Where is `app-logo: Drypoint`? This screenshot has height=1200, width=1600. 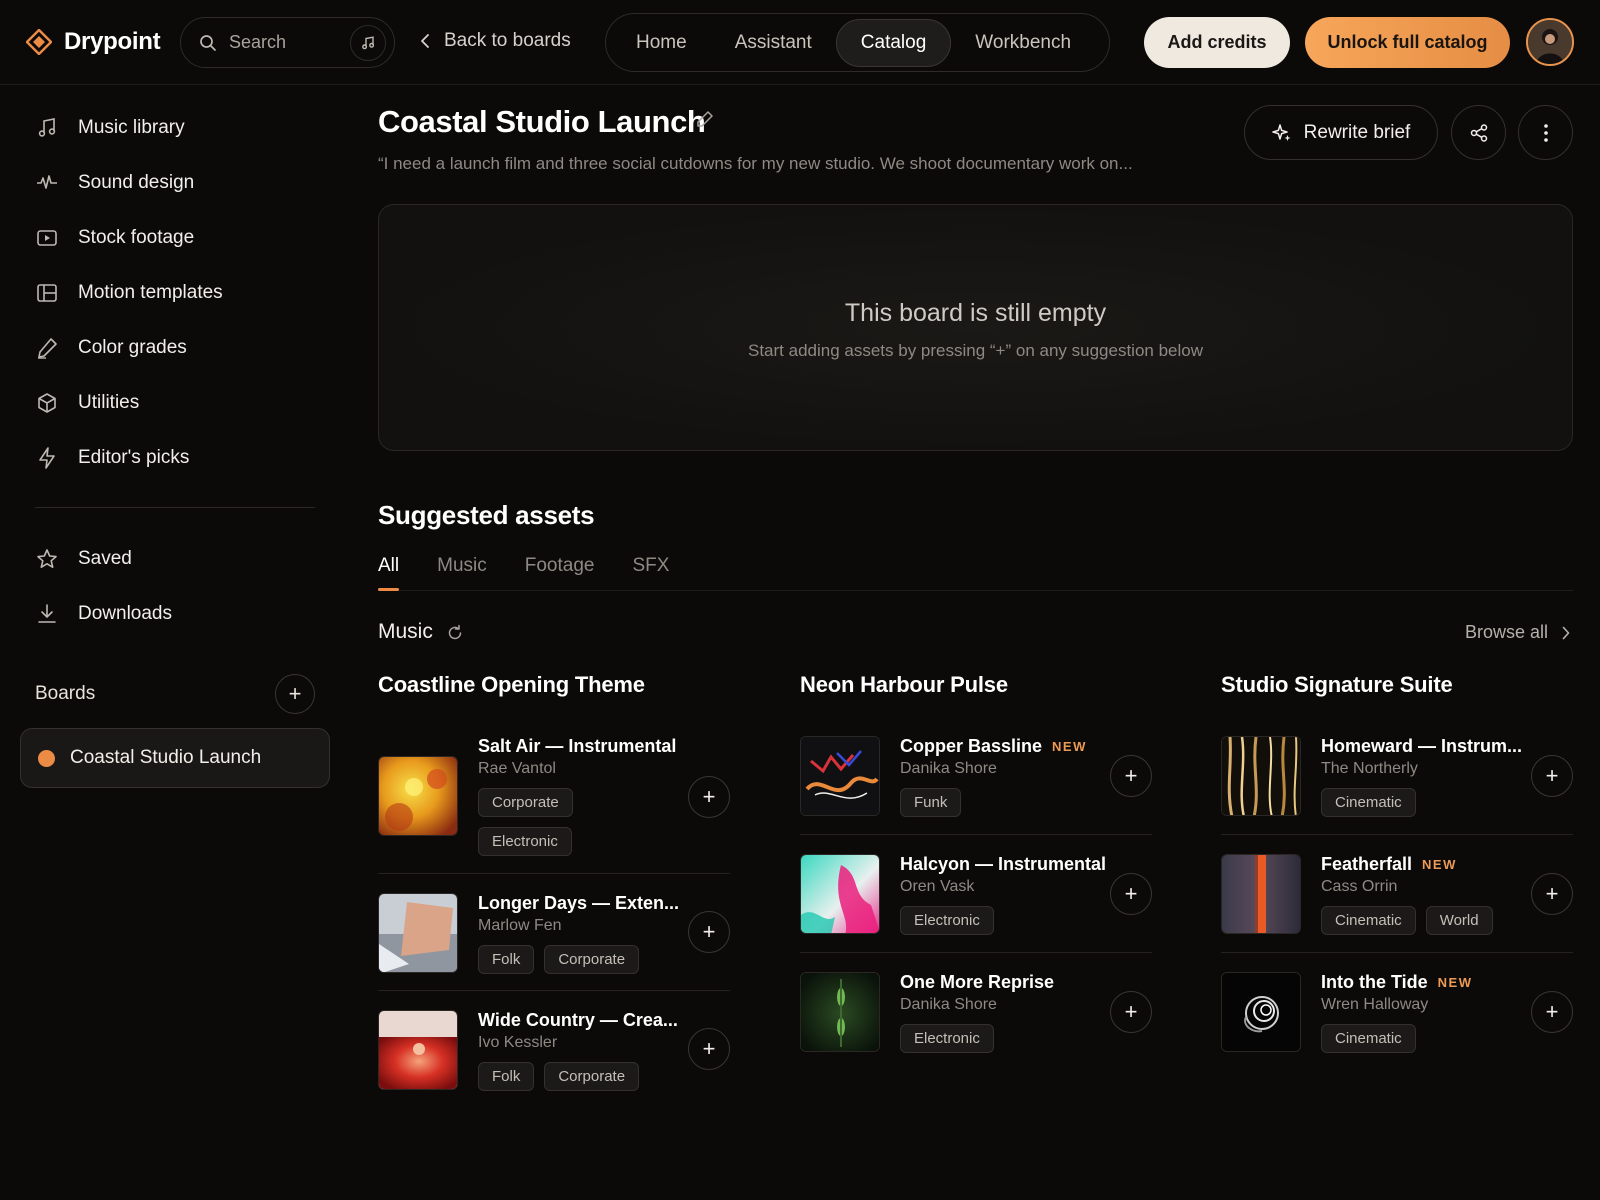
app-logo: Drypoint is located at coordinates (93, 42).